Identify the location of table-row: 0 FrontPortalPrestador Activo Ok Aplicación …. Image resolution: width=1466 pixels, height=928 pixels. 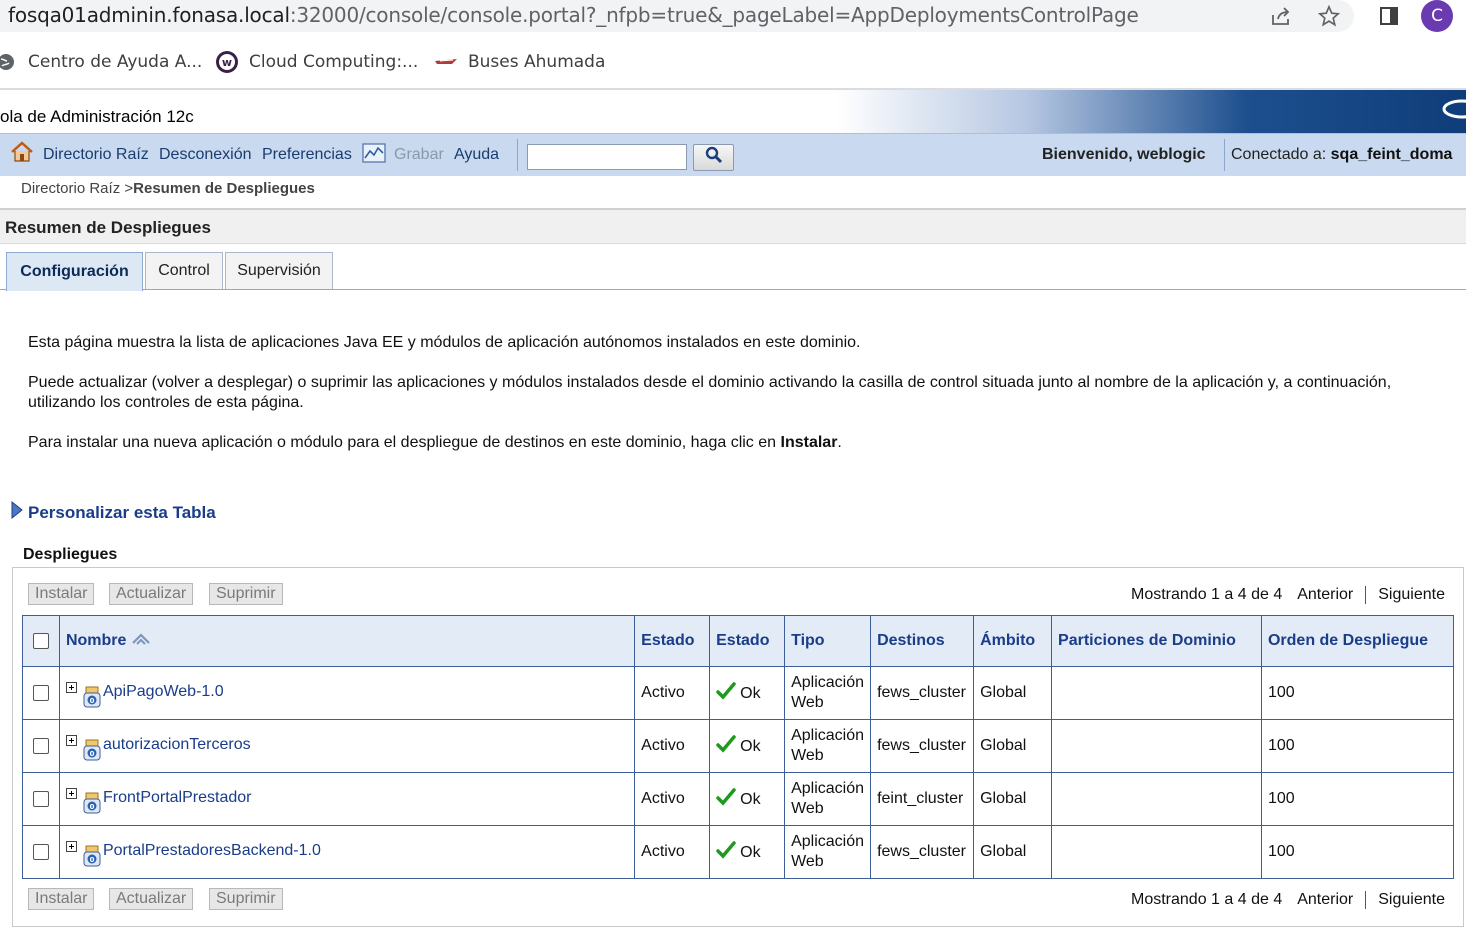
(738, 799).